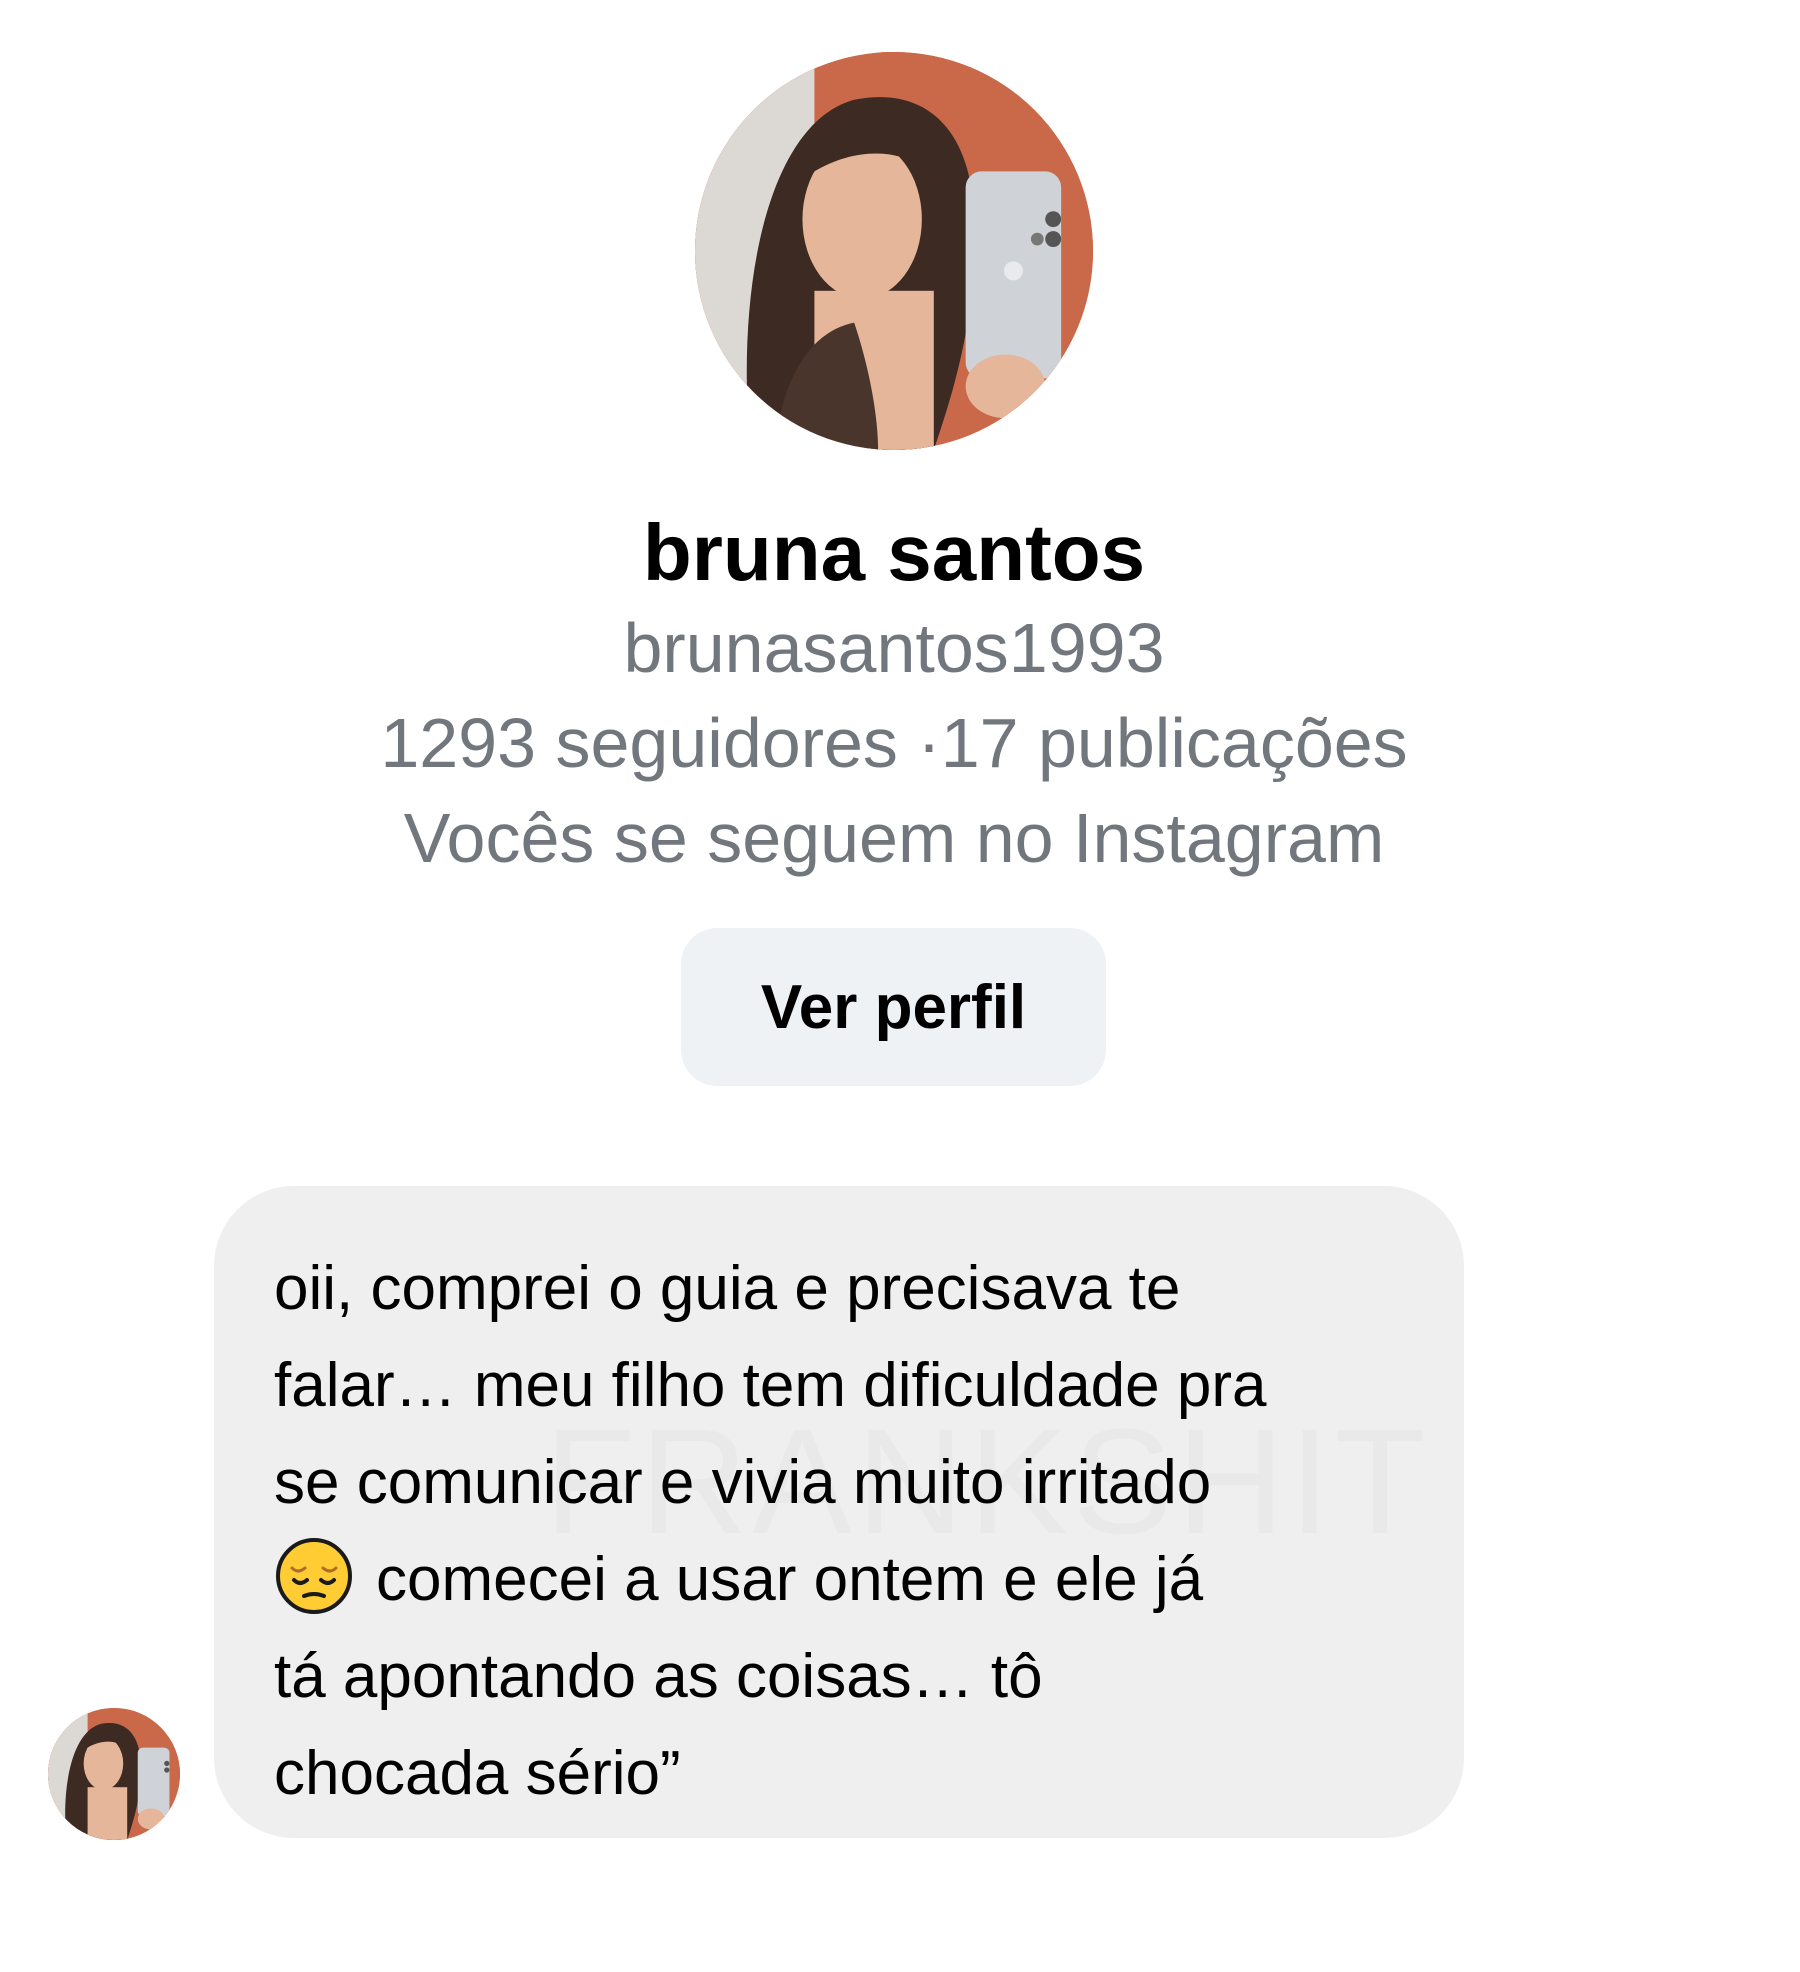 Image resolution: width=1800 pixels, height=1972 pixels. What do you see at coordinates (894, 648) in the screenshot?
I see `profile-username: brunasantos1993` at bounding box center [894, 648].